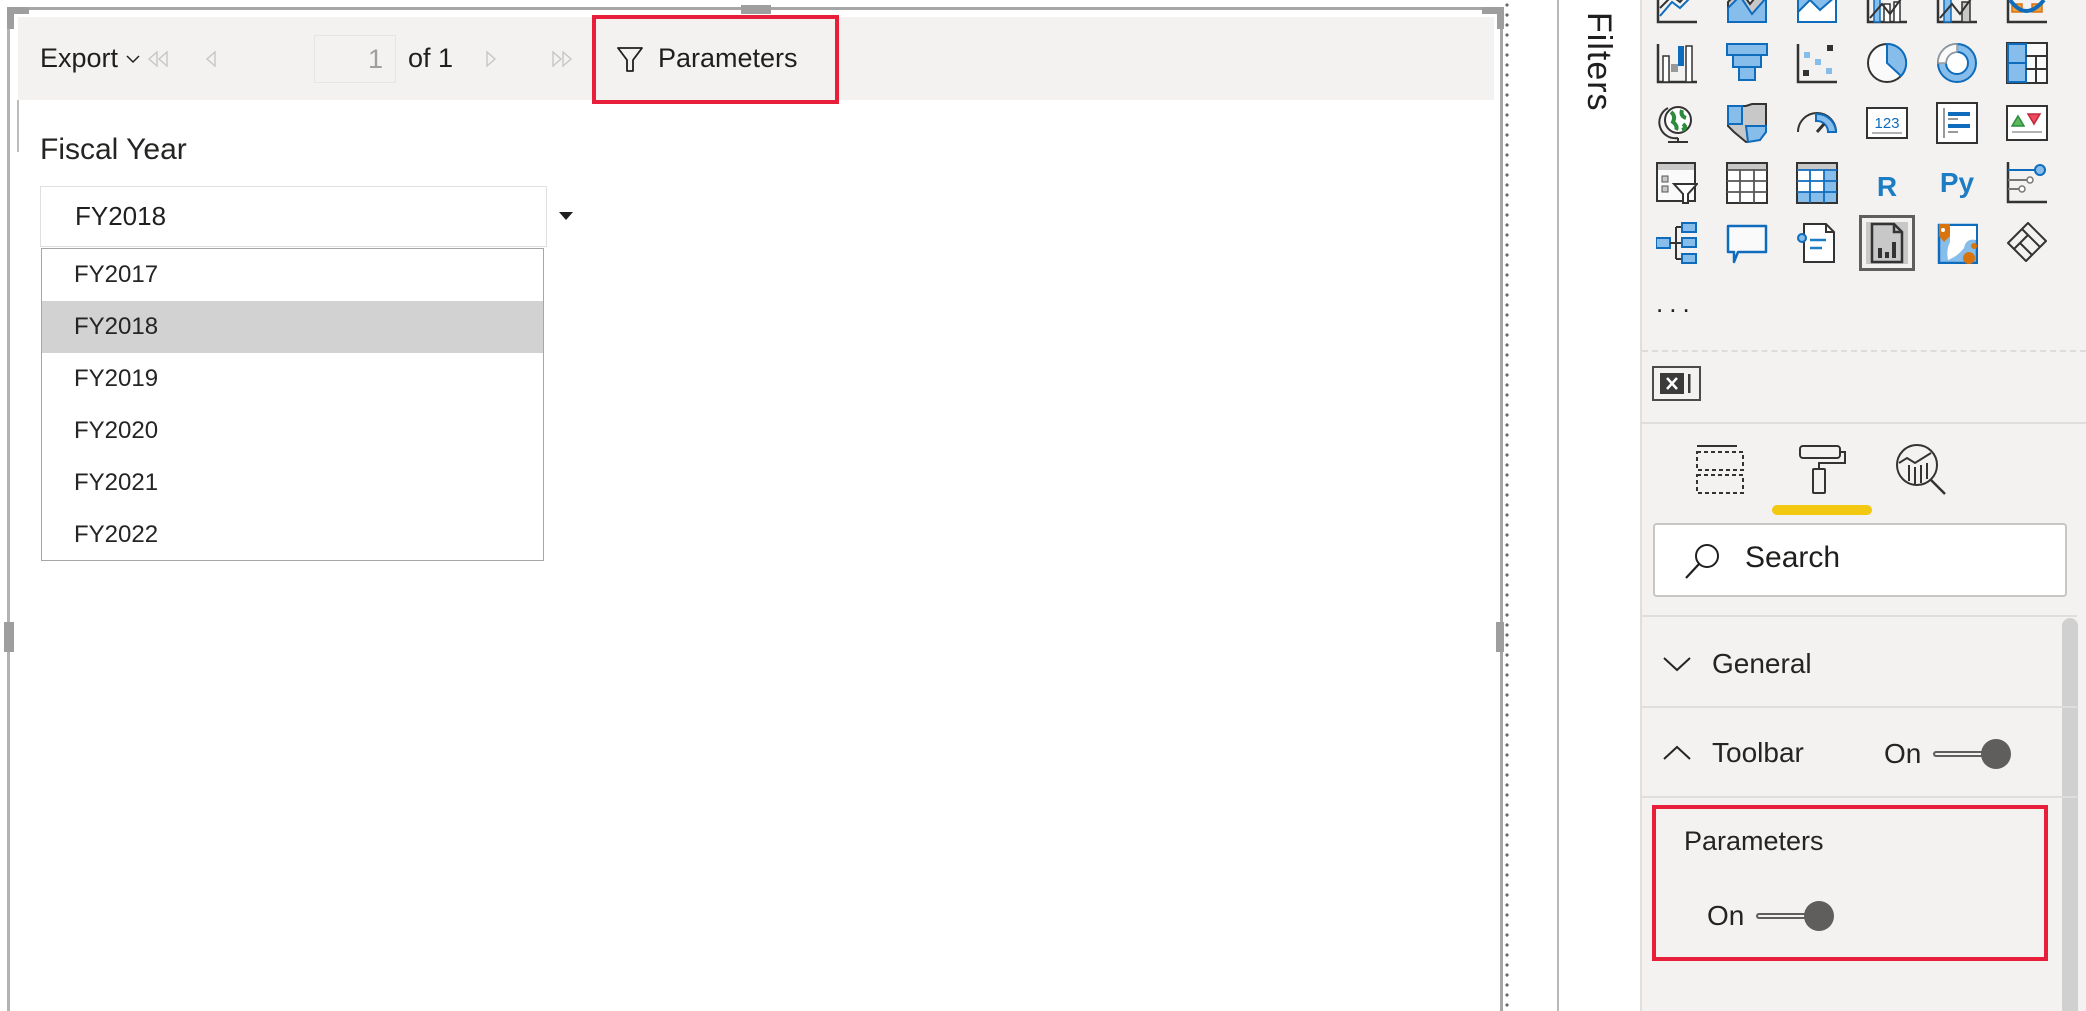  I want to click on tab-analytics, so click(1923, 471).